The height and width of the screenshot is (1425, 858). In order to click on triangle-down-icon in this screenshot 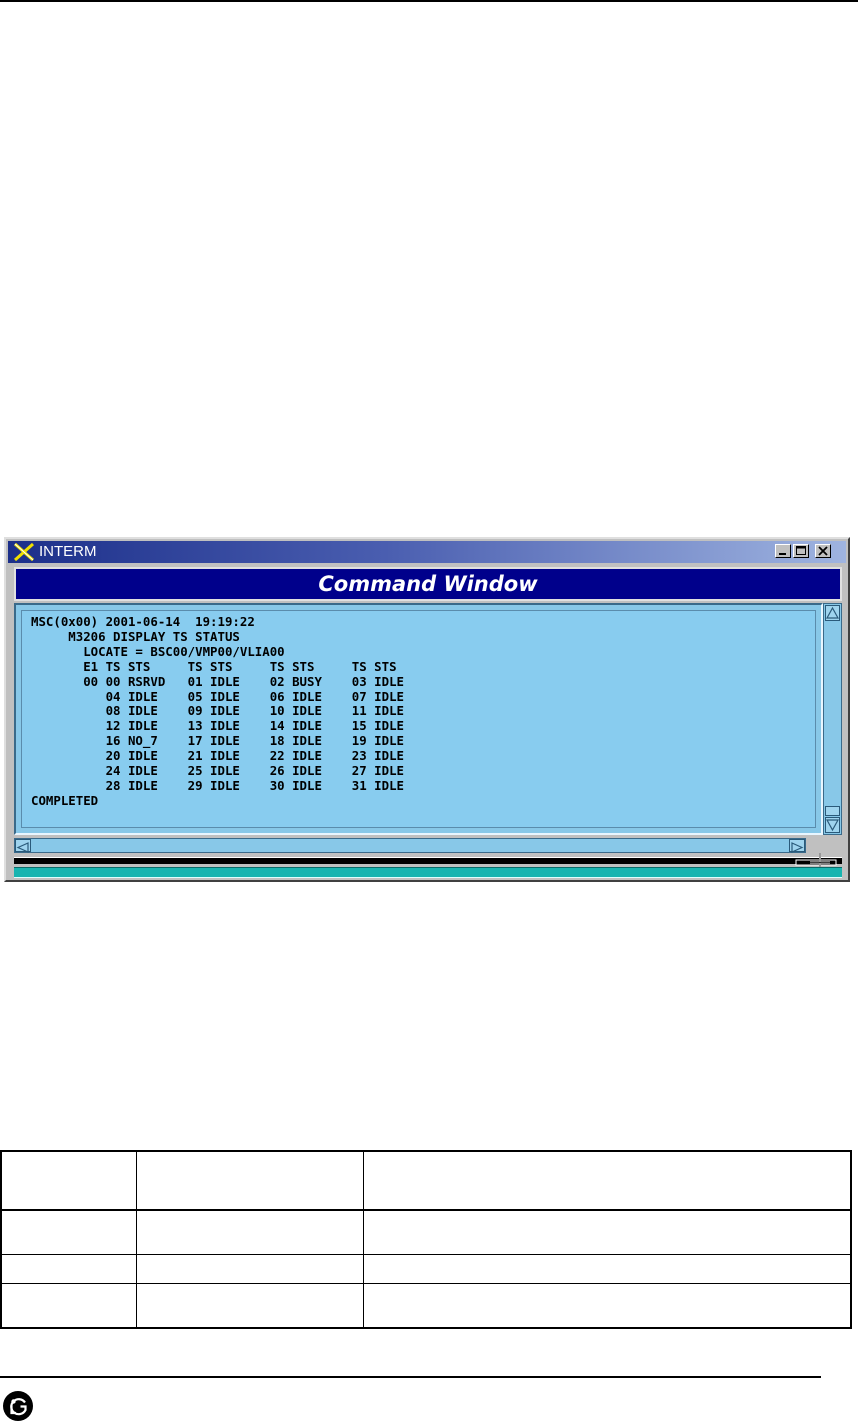, I will do `click(832, 825)`.